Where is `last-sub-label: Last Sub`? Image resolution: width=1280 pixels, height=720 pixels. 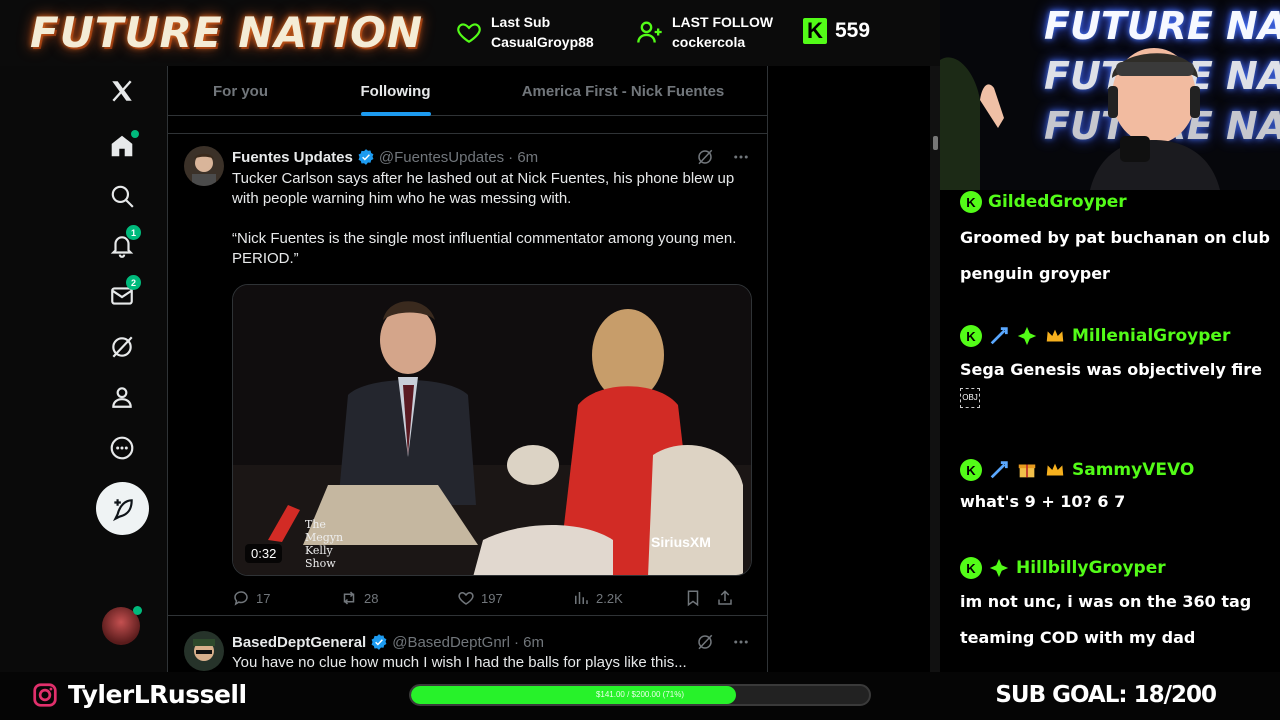
last-sub-label: Last Sub is located at coordinates (521, 22).